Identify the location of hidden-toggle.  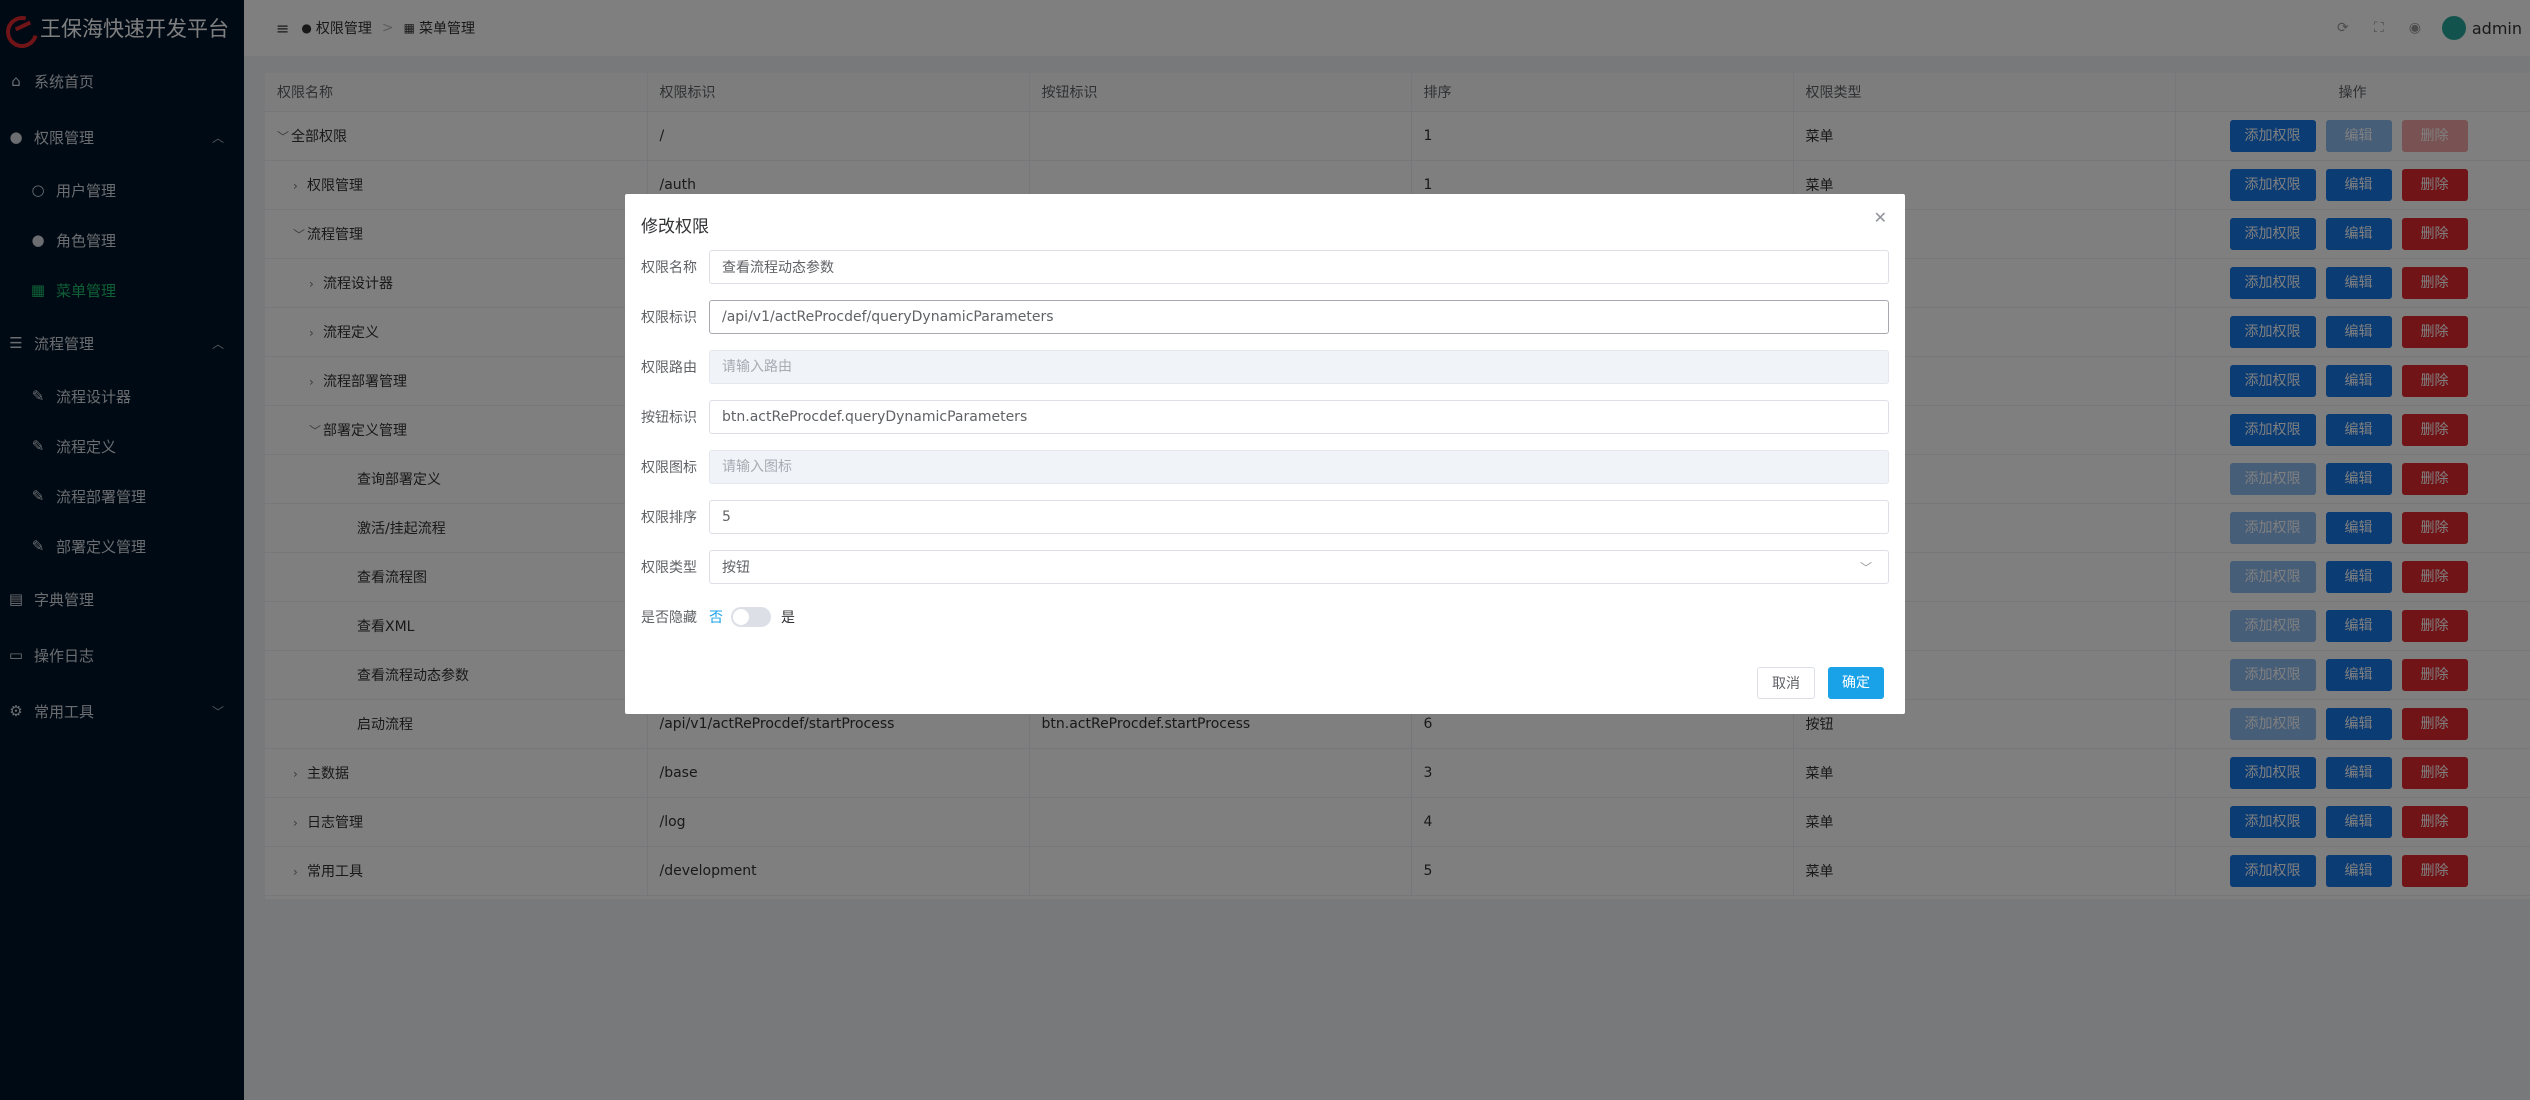
(751, 617).